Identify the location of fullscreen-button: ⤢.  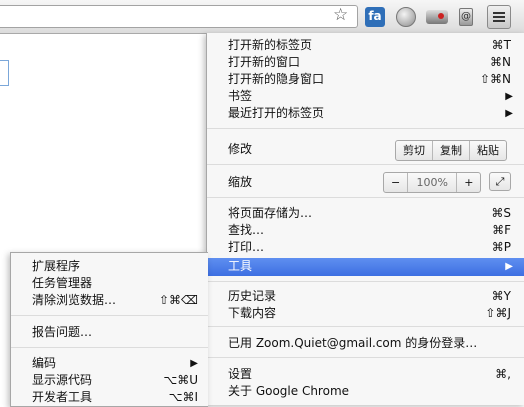
(500, 181).